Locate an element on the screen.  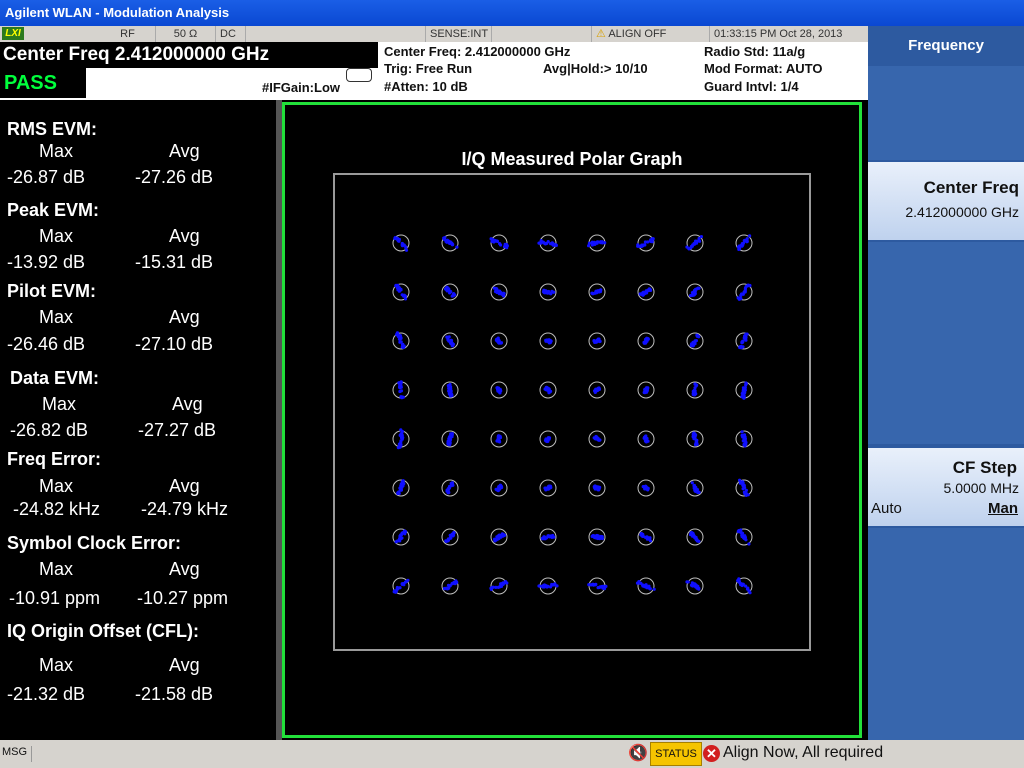
msg-label: MSG is located at coordinates (17, 754).